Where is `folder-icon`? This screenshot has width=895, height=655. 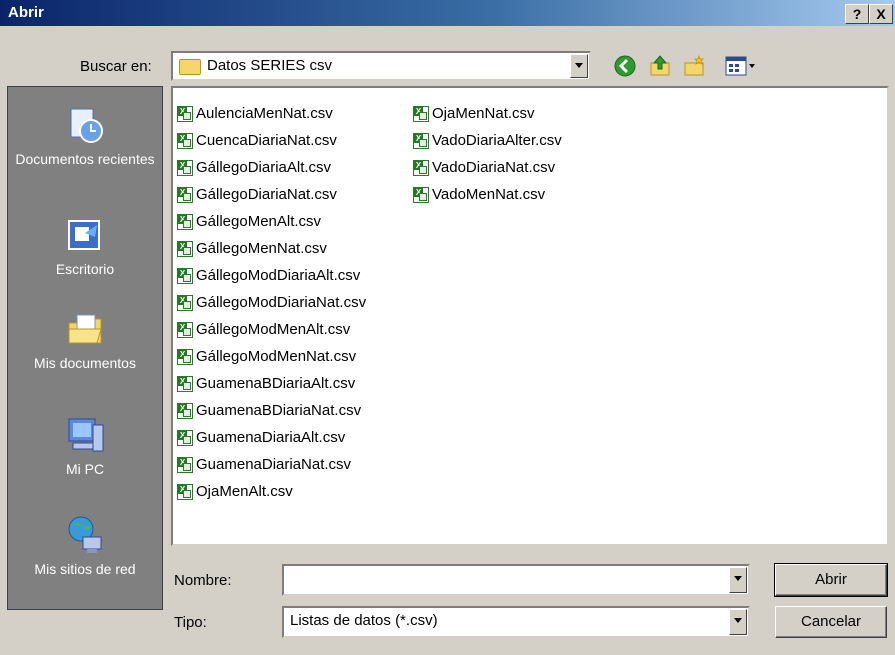 folder-icon is located at coordinates (190, 67).